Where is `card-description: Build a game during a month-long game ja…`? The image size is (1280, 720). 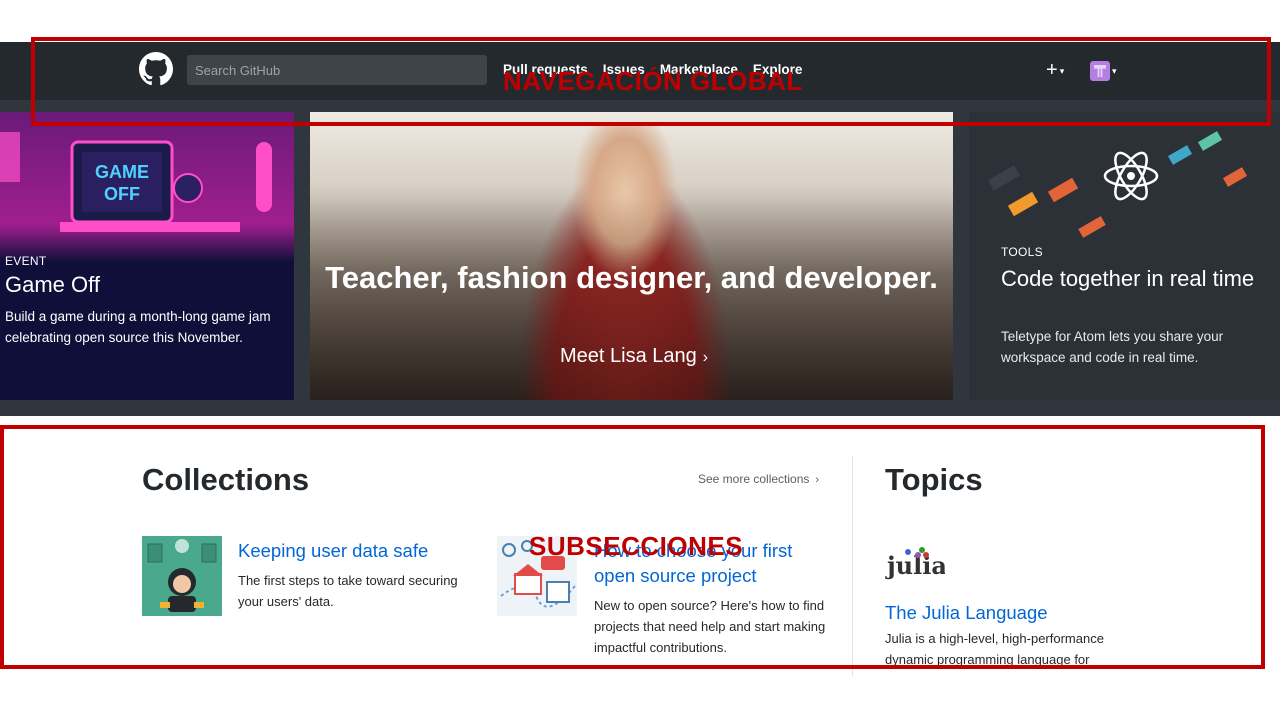
card-description: Build a game during a month-long game ja… is located at coordinates (138, 327).